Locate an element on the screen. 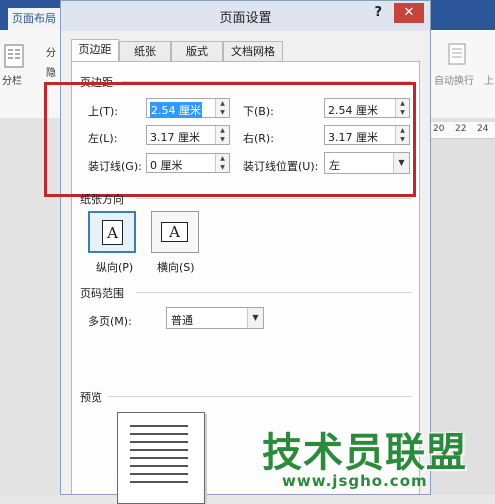 The height and width of the screenshot is (504, 495). watermark-url: www.jsgho.com is located at coordinates (355, 481).